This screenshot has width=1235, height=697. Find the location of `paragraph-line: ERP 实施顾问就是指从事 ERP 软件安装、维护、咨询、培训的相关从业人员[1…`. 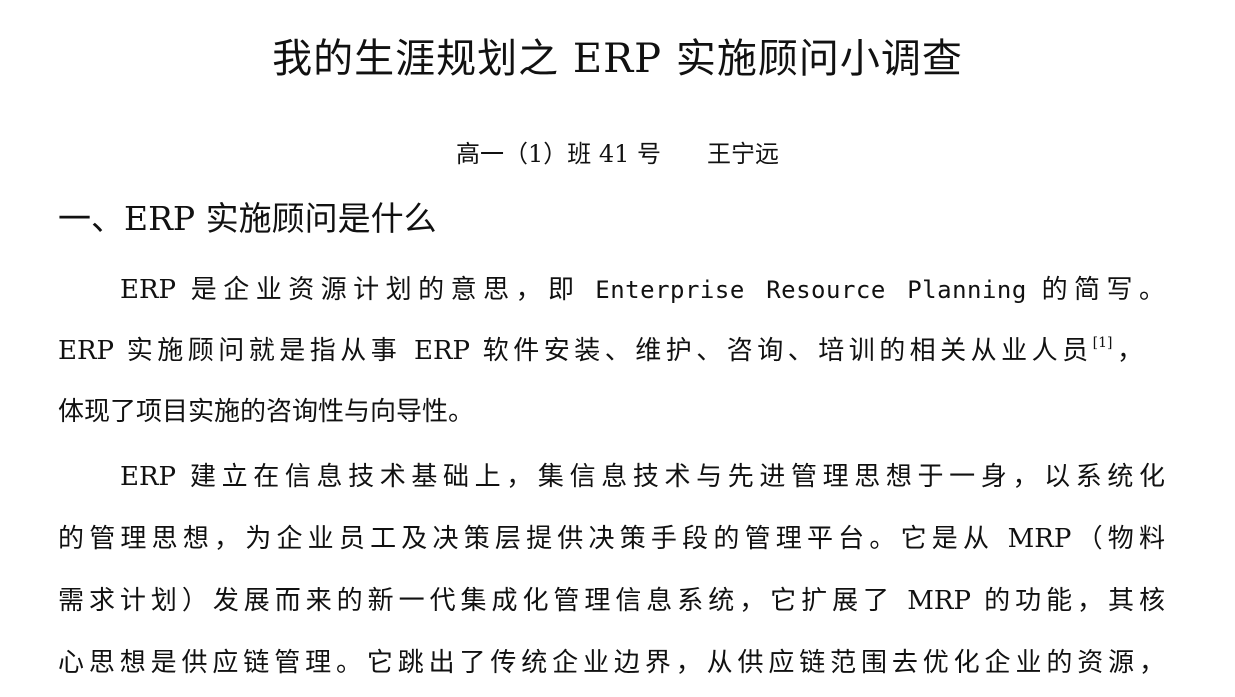

paragraph-line: ERP 实施顾问就是指从事 ERP 软件安装、维护、咨询、培训的相关从业人员[1… is located at coordinates (600, 350).